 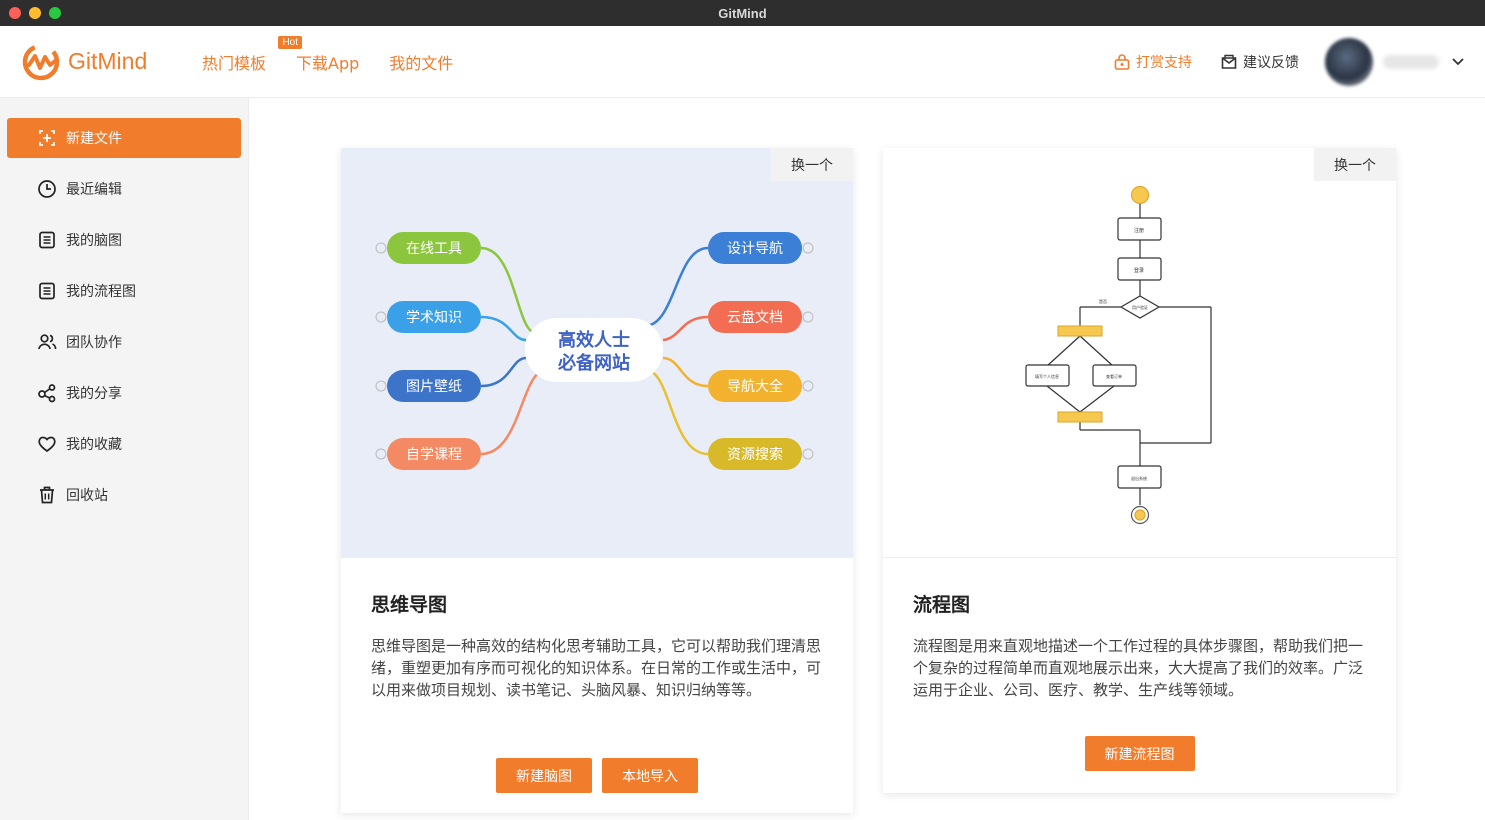 What do you see at coordinates (124, 495) in the screenshot?
I see `sidebar-item-trash: 回收站` at bounding box center [124, 495].